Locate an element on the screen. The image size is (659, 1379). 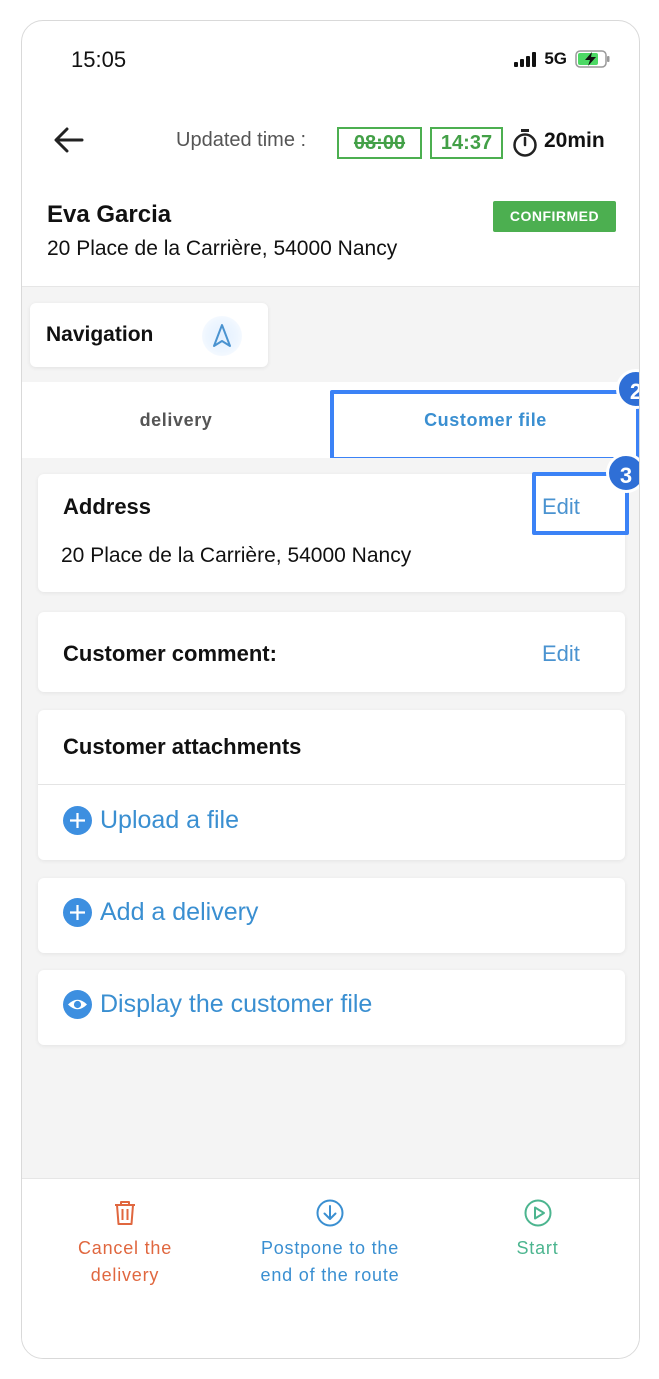
postpone-label-line2: end of the route is located at coordinates (330, 1275).